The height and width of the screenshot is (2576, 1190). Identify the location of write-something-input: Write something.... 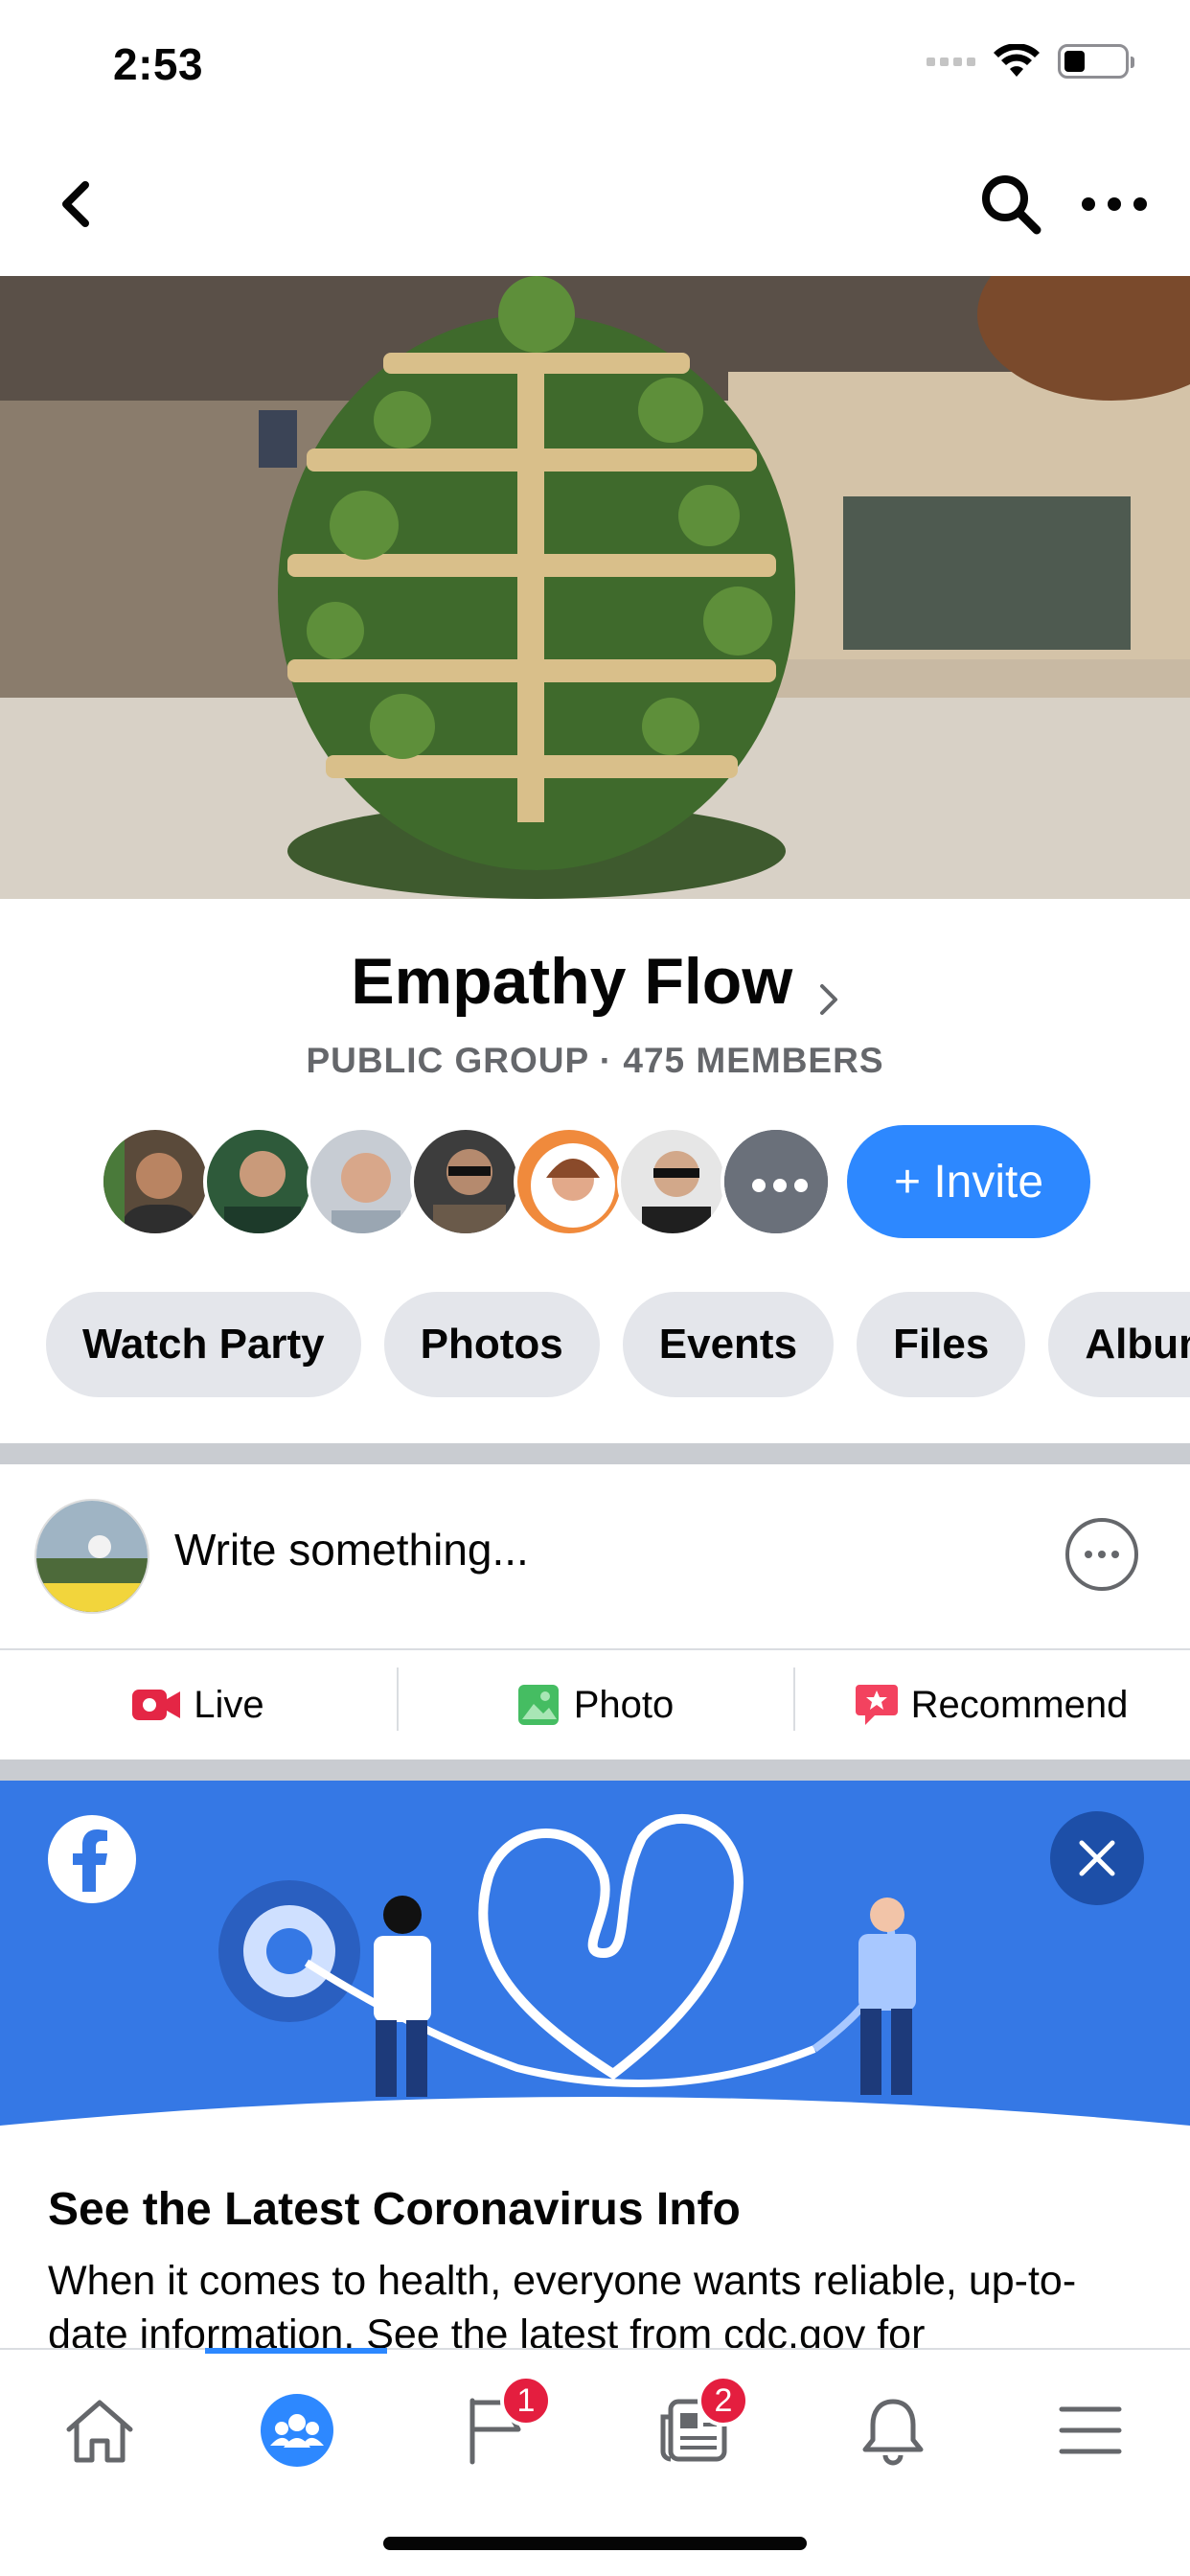
(351, 1550).